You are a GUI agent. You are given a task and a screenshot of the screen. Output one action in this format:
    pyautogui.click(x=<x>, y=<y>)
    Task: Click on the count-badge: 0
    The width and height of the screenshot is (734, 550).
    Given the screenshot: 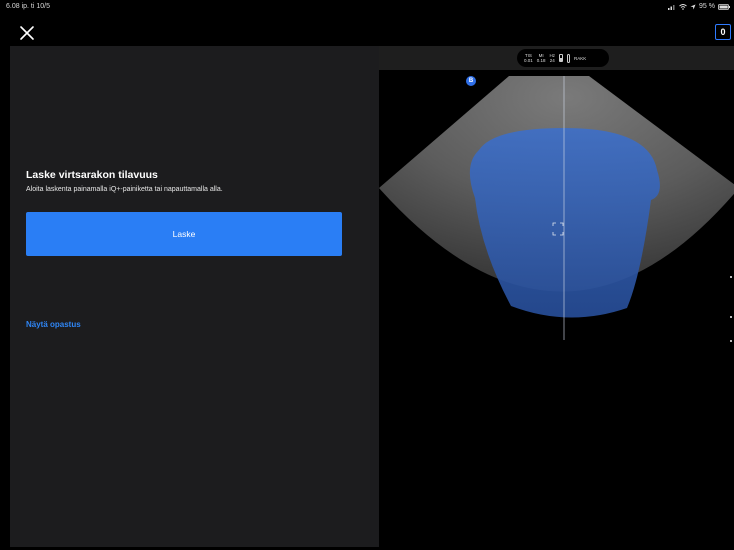 What is the action you would take?
    pyautogui.click(x=723, y=32)
    